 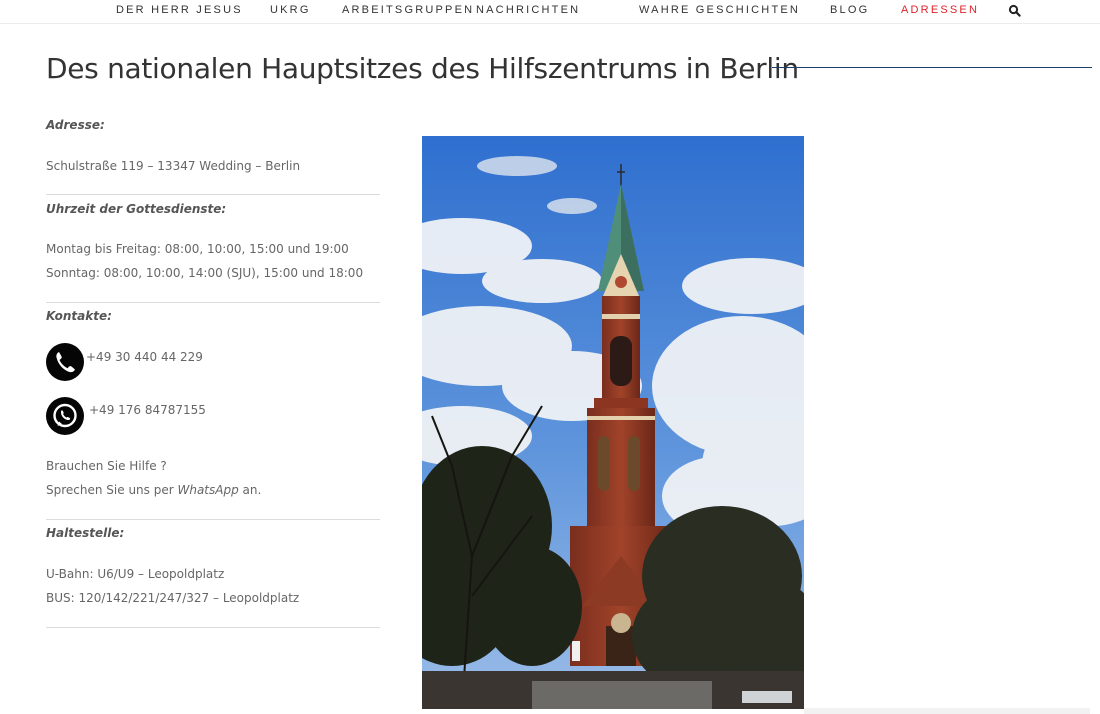 I want to click on search-icon, so click(x=1015, y=11).